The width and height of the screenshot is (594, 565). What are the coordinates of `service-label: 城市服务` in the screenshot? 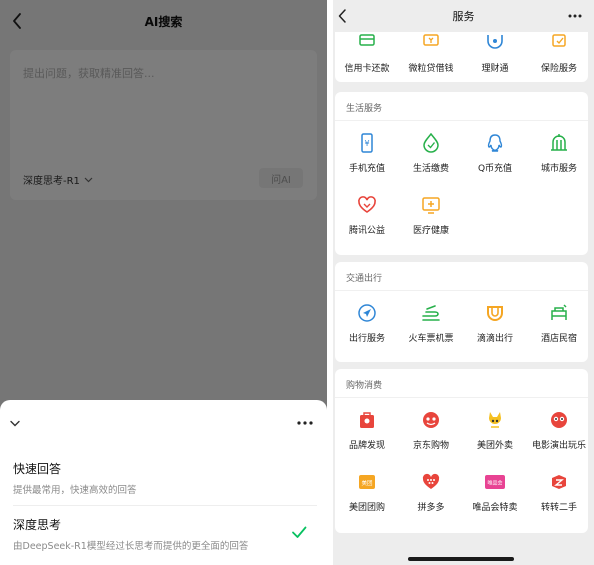 It's located at (558, 169).